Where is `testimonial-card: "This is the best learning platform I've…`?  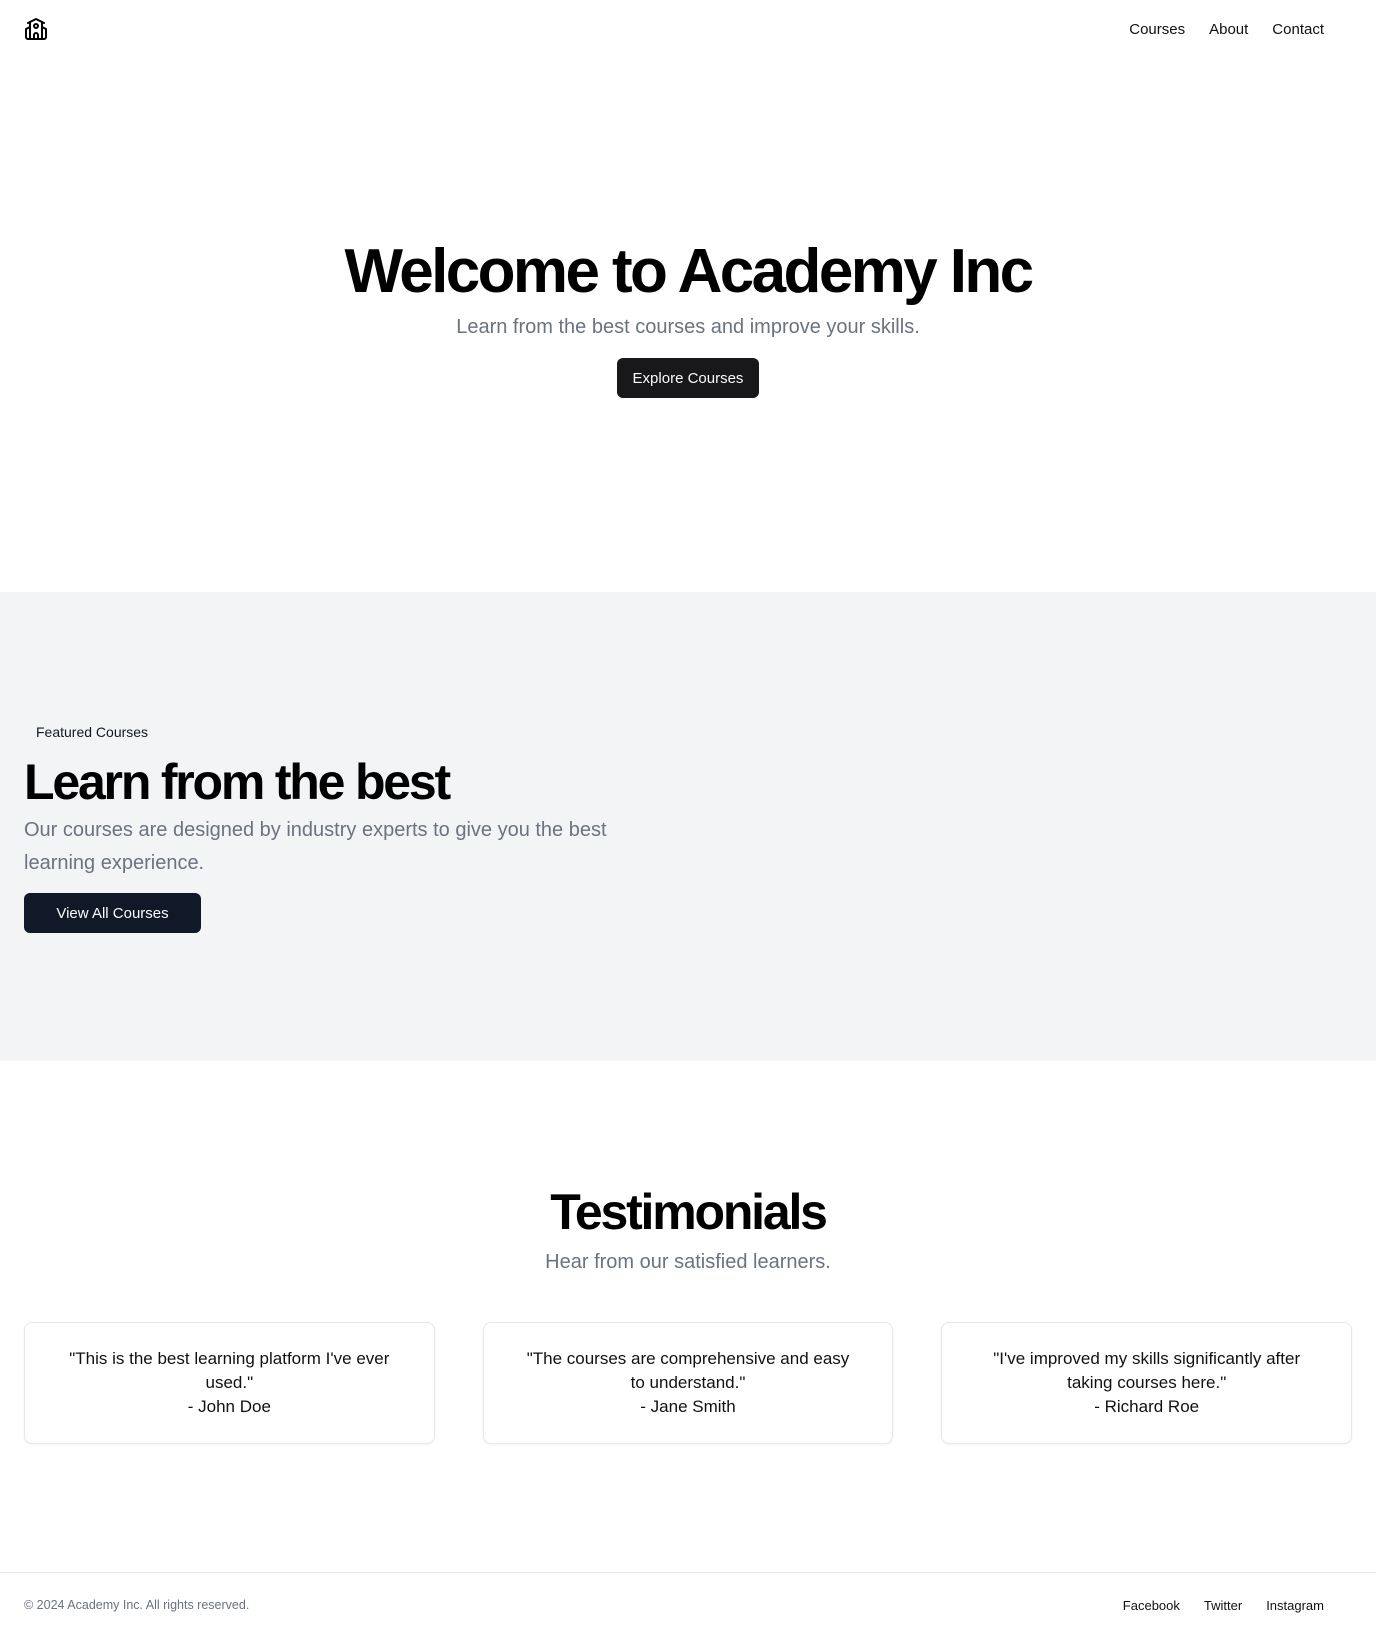
testimonial-card: "This is the best learning platform I've… is located at coordinates (229, 1383).